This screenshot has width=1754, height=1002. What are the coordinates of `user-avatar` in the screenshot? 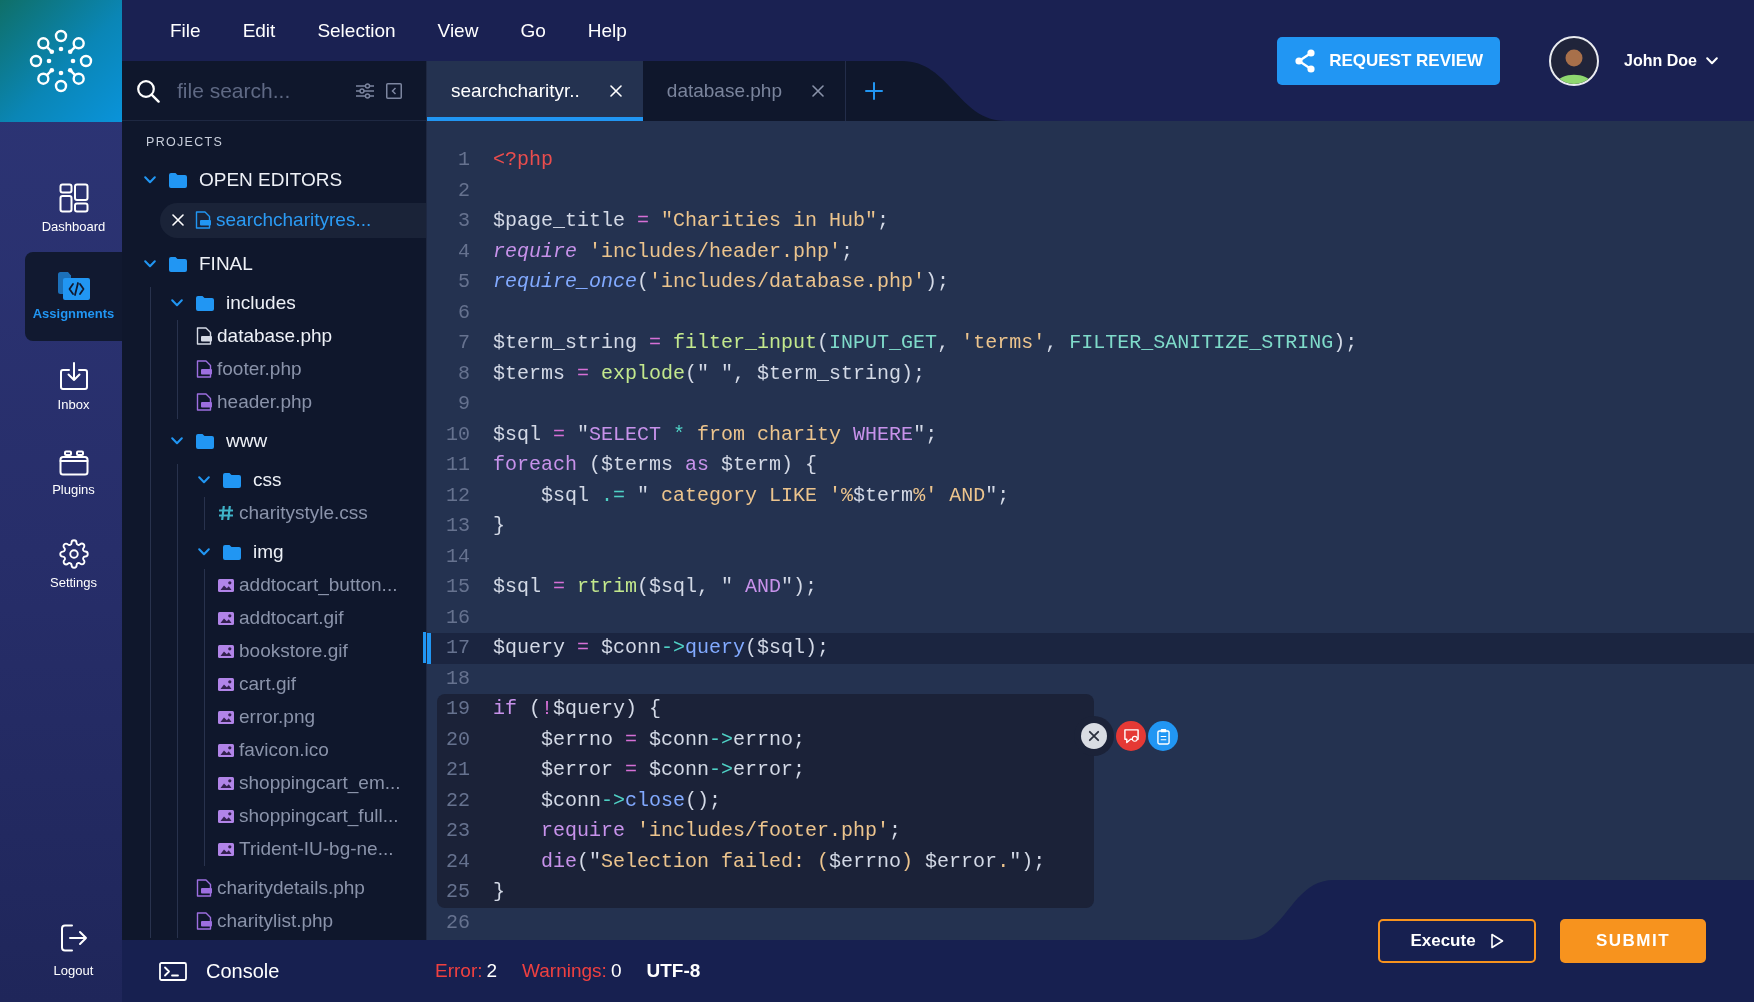 It's located at (1574, 60).